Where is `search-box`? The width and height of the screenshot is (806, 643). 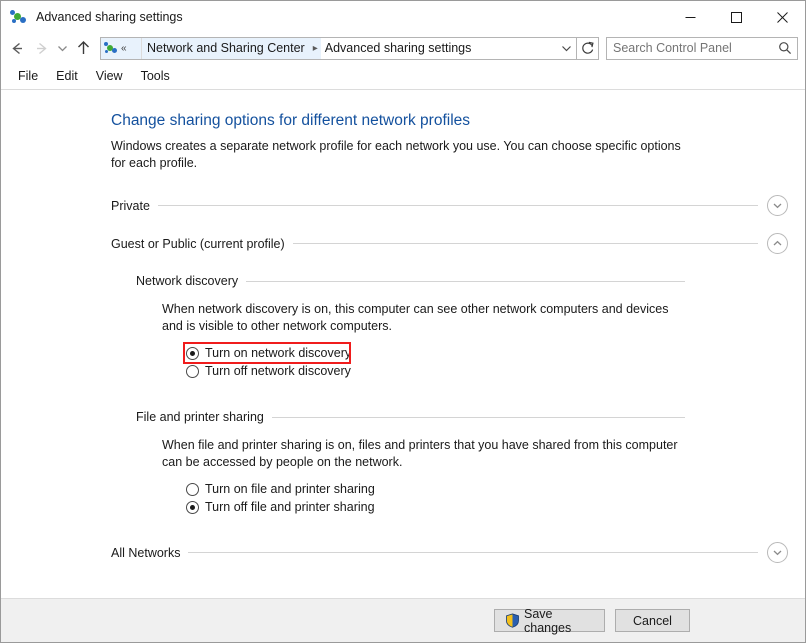
search-box is located at coordinates (702, 48).